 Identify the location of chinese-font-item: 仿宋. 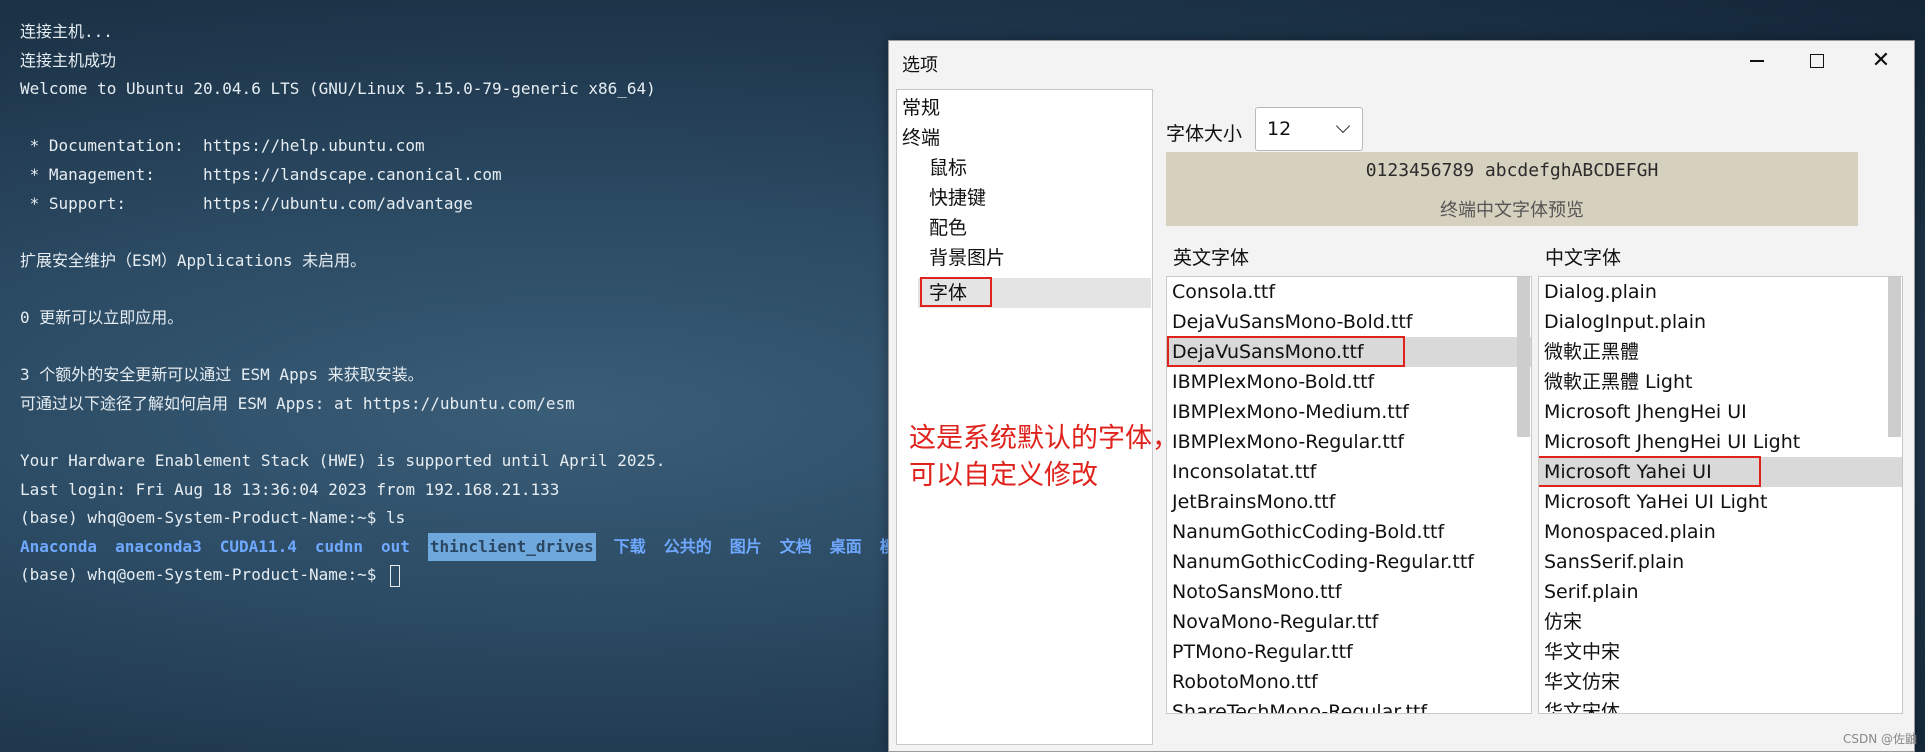
(1720, 622).